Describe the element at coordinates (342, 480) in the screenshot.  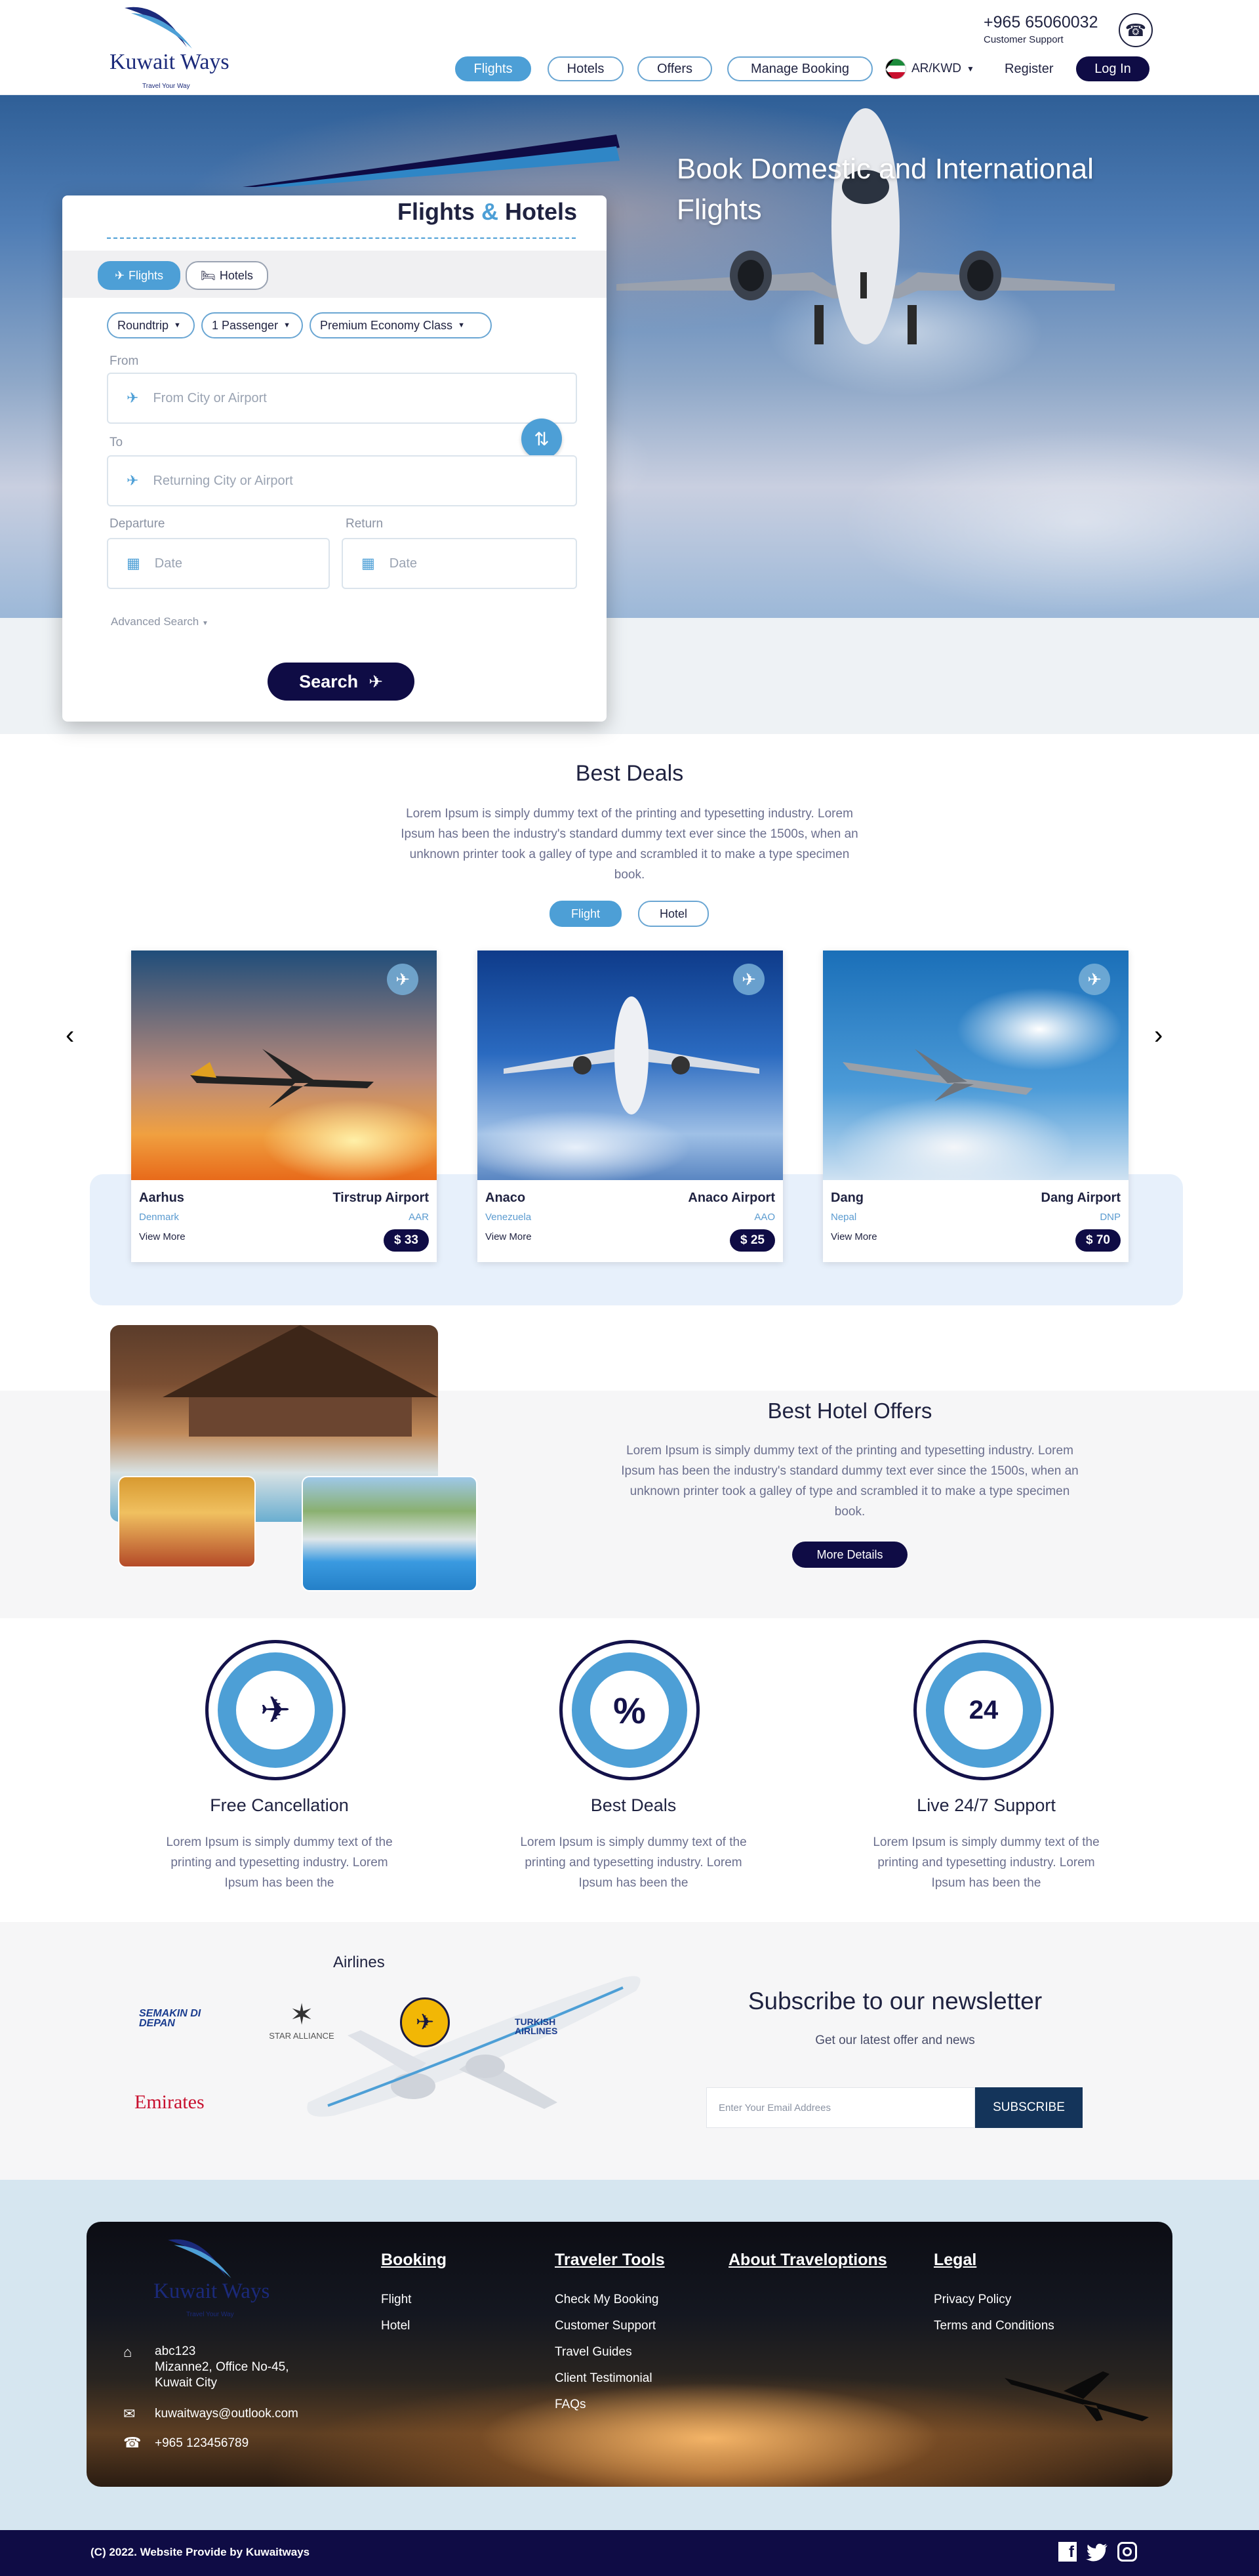
I see `to-field: ✈ Returning City or Airport` at that location.